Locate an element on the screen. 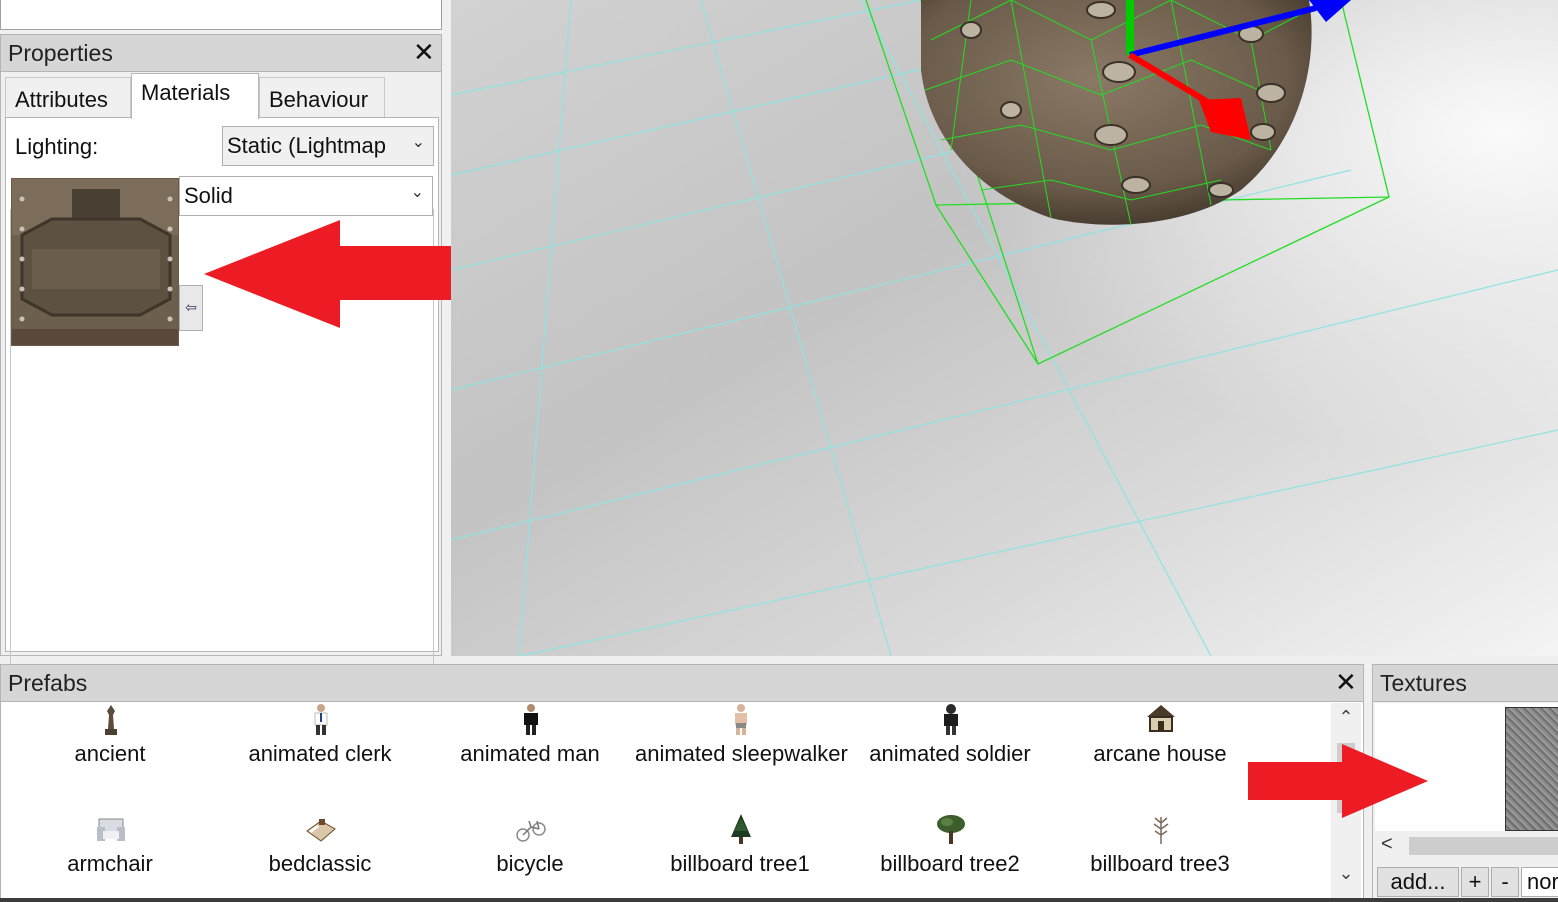 The height and width of the screenshot is (902, 1558). texture-thumbnail is located at coordinates (1531, 769).